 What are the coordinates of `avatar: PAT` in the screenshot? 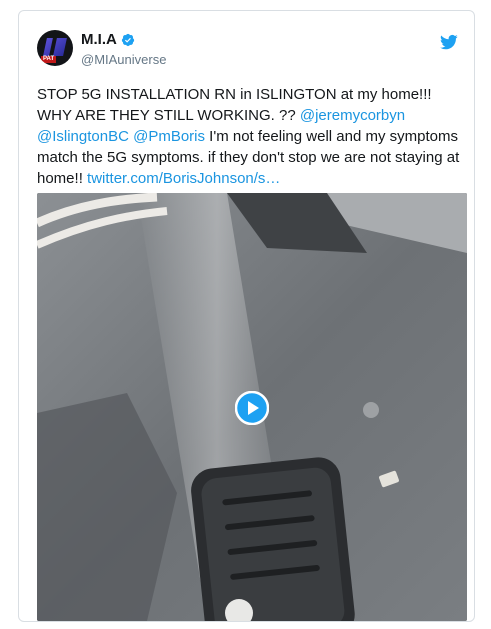 It's located at (55, 48).